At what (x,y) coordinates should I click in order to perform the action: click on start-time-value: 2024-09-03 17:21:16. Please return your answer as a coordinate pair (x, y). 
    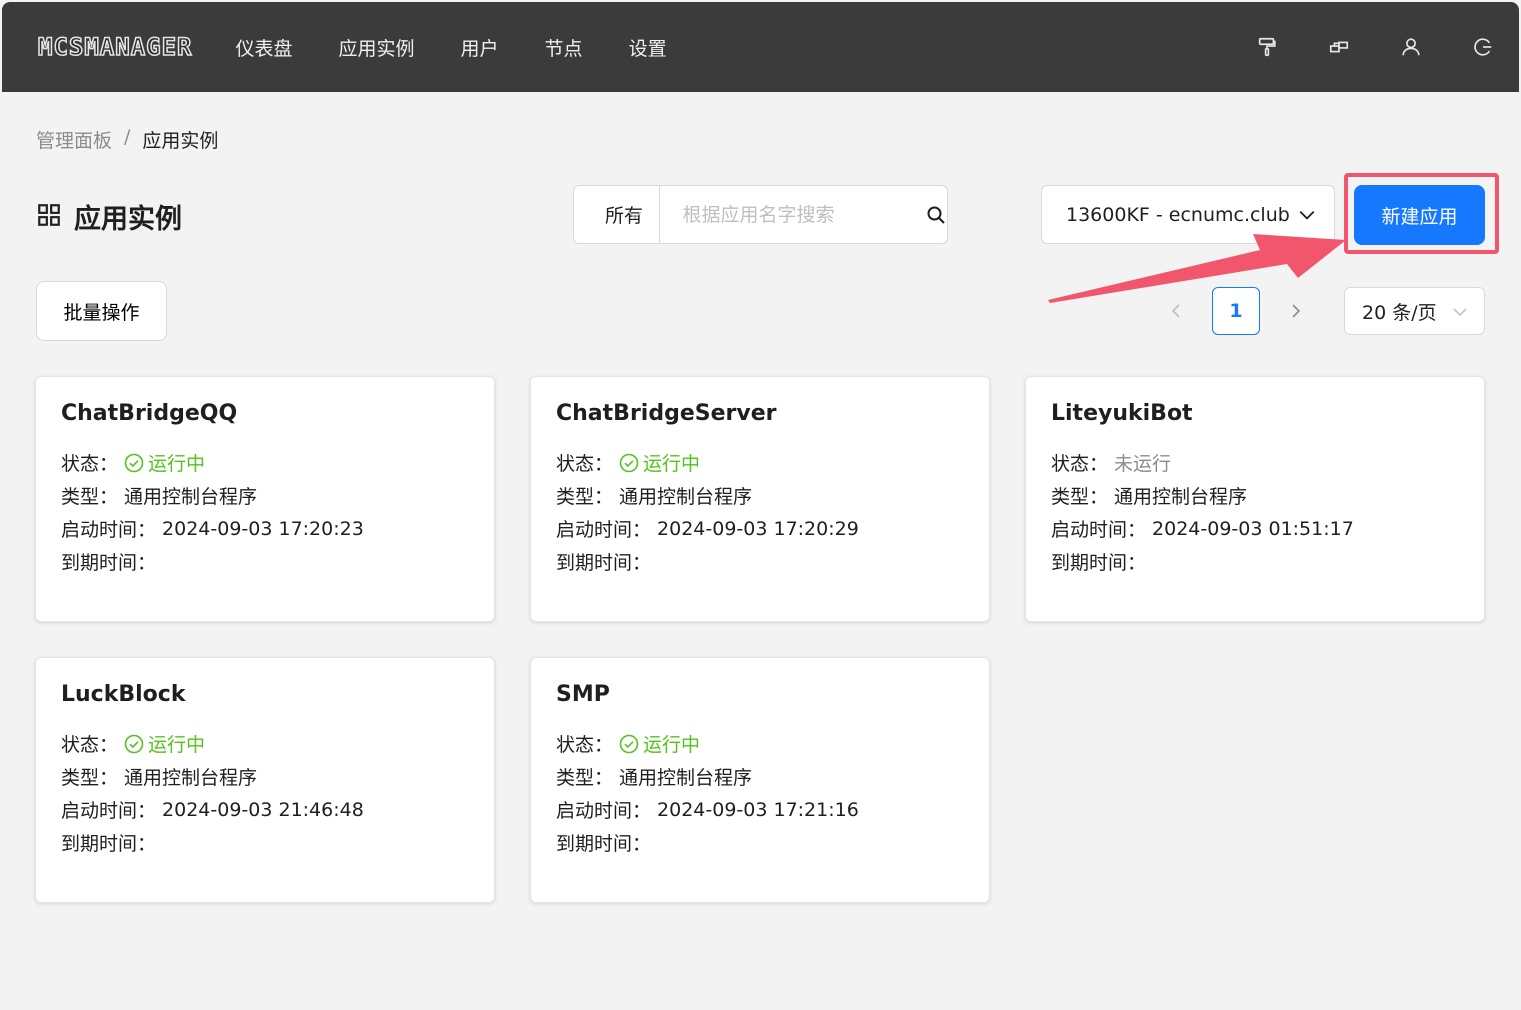
    Looking at the image, I should click on (758, 809).